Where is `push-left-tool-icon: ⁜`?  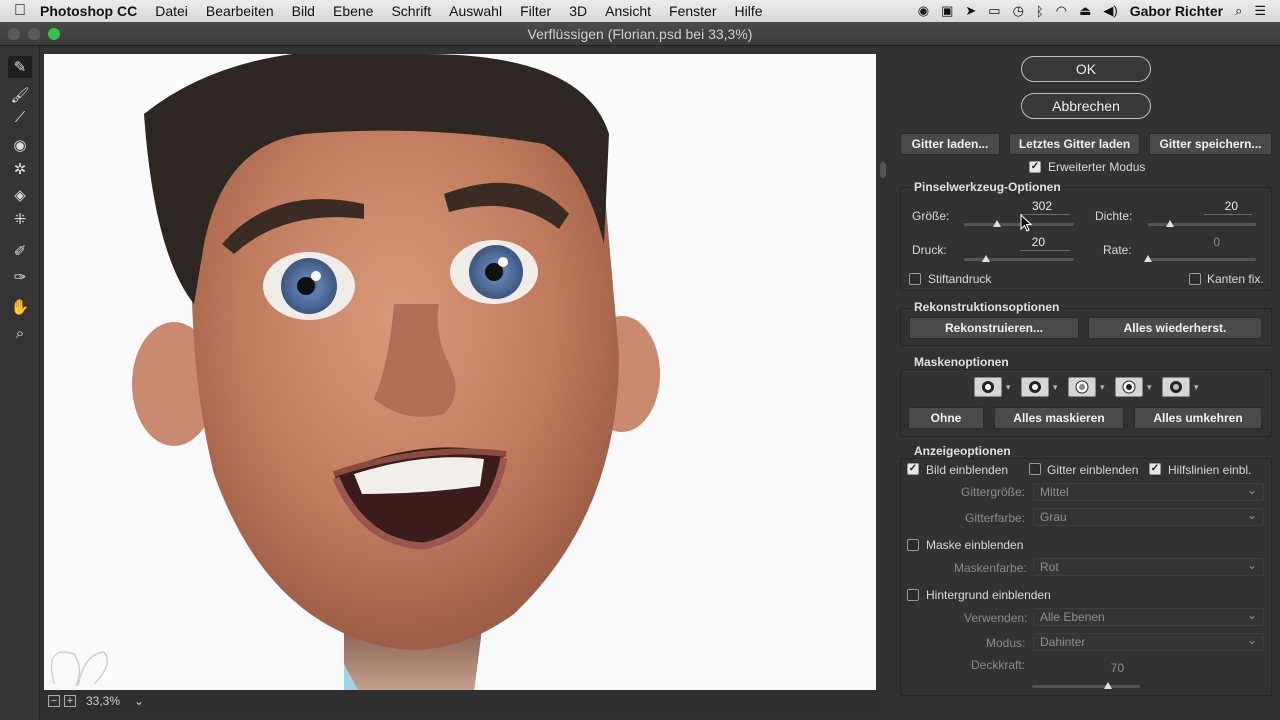
push-left-tool-icon: ⁜ is located at coordinates (20, 219).